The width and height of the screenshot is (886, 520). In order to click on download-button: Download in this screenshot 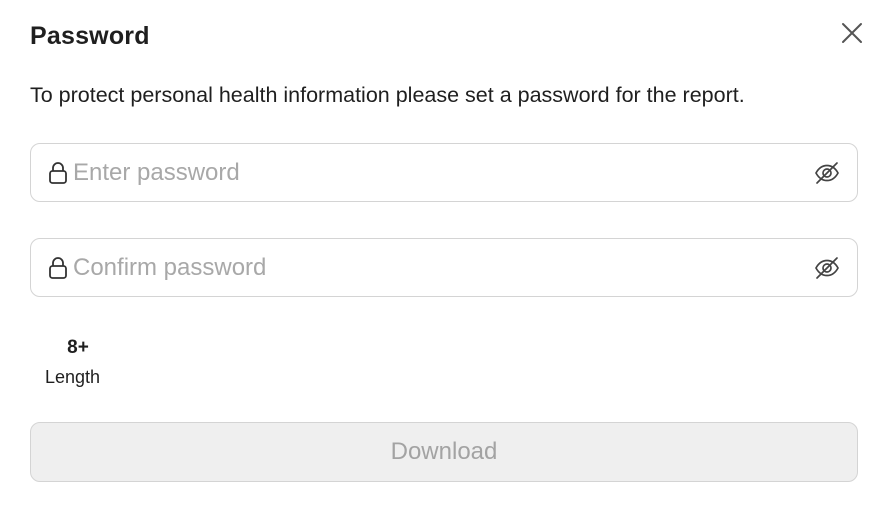, I will do `click(444, 452)`.